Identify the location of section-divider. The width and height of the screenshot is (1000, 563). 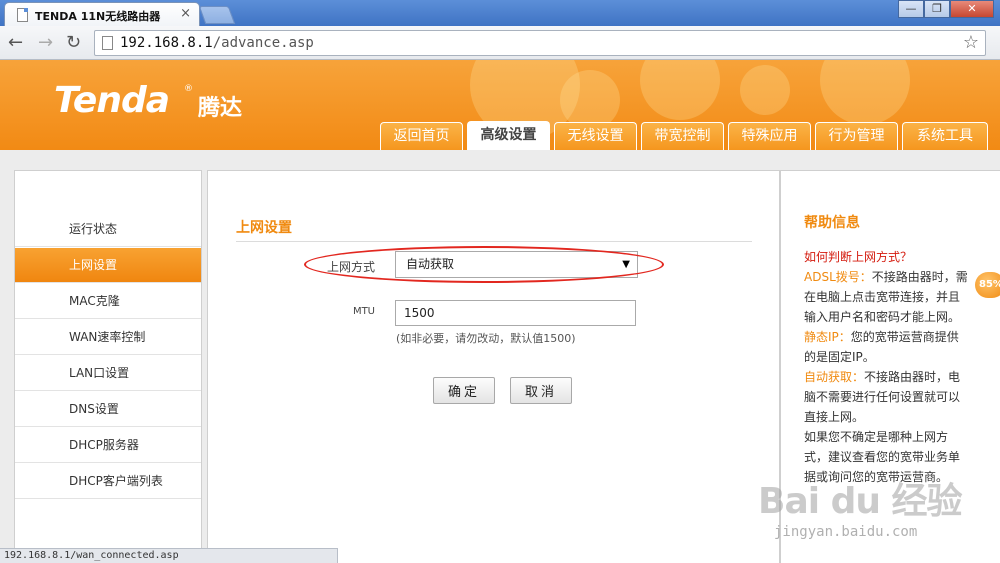
(494, 241).